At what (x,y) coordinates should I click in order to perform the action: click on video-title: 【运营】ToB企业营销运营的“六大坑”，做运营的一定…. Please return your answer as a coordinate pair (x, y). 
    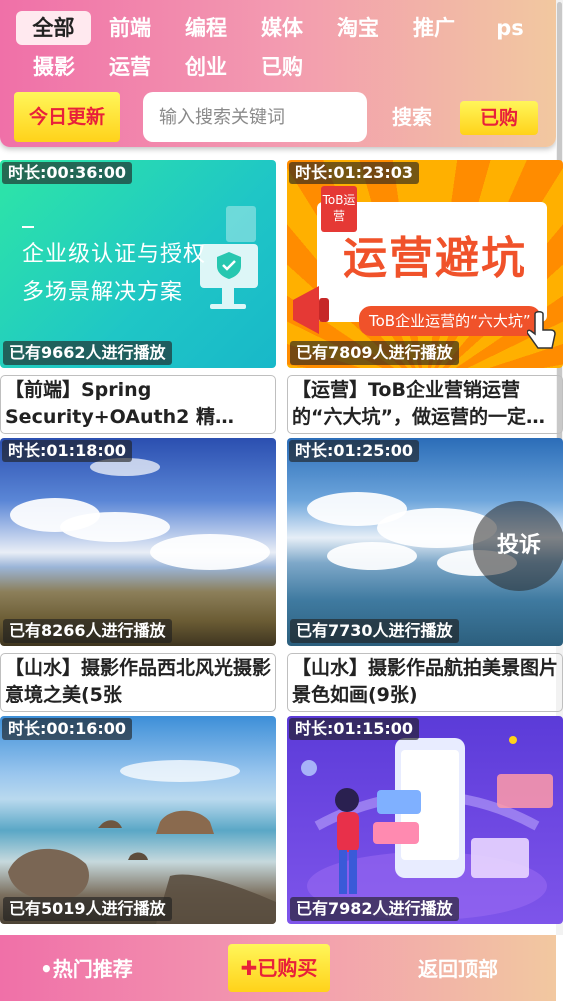
    Looking at the image, I should click on (425, 404).